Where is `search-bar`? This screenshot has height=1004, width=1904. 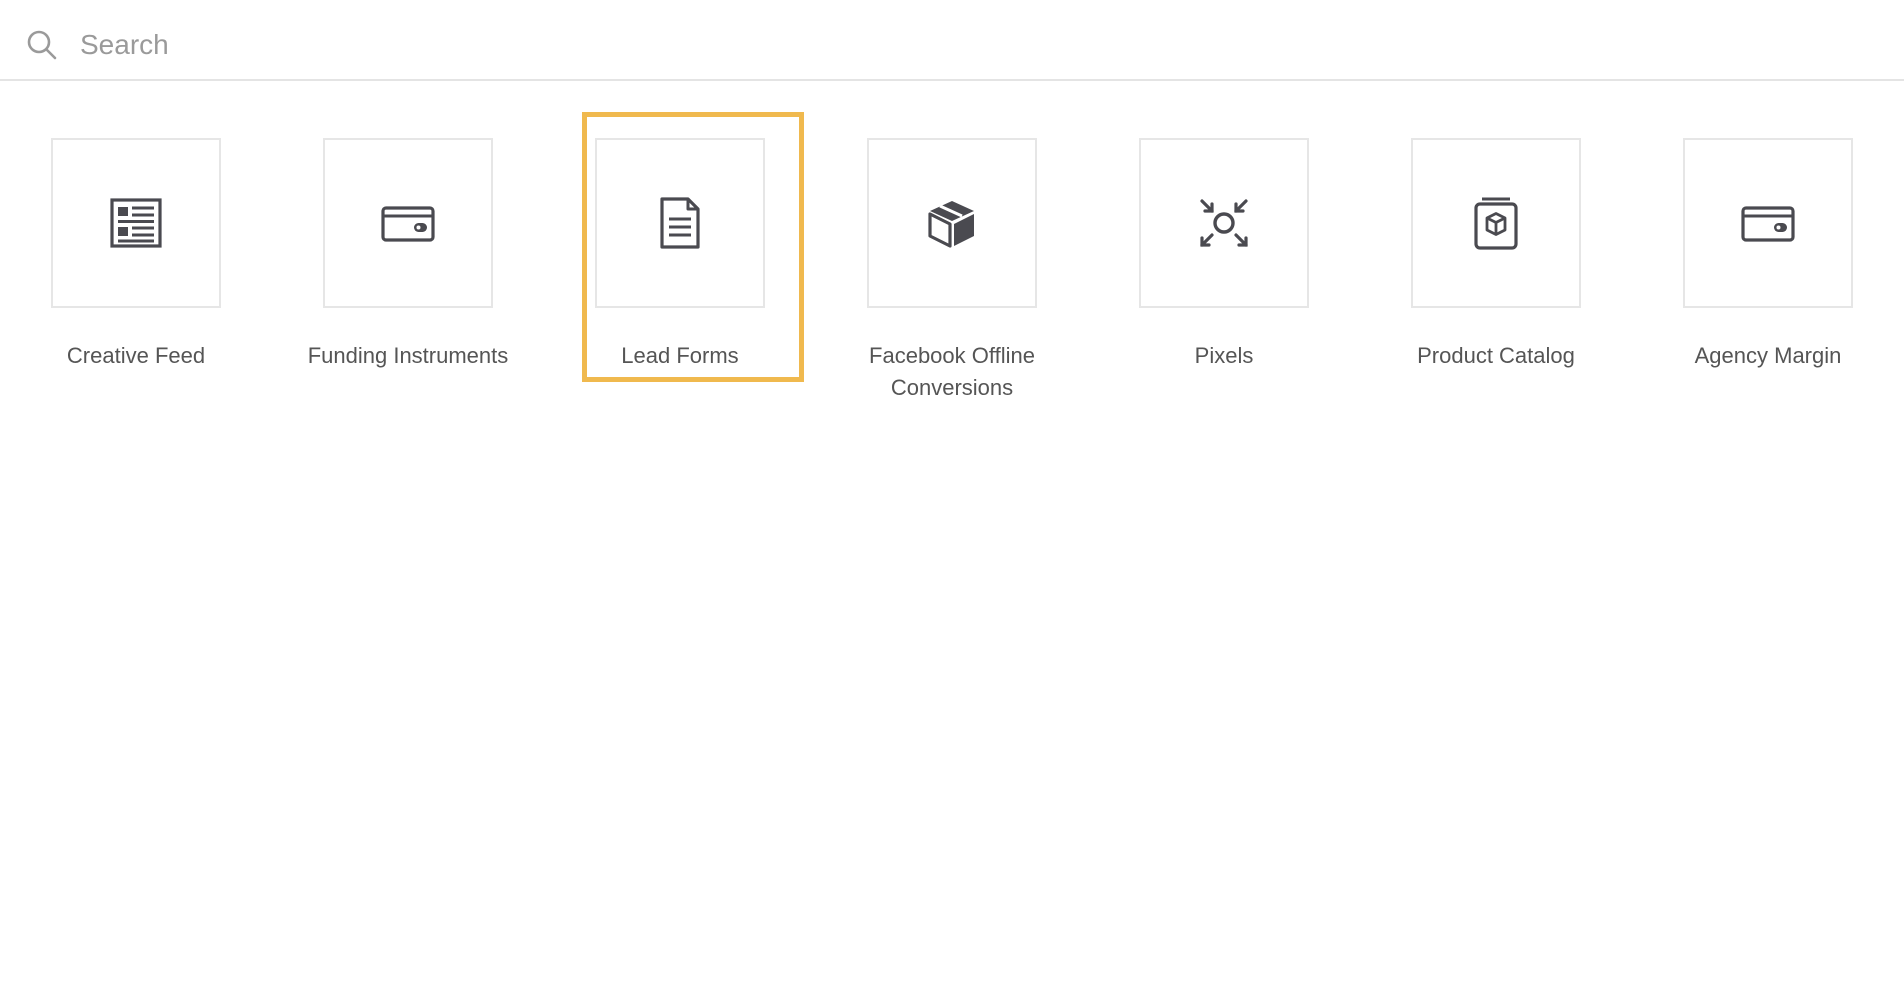
search-bar is located at coordinates (952, 40).